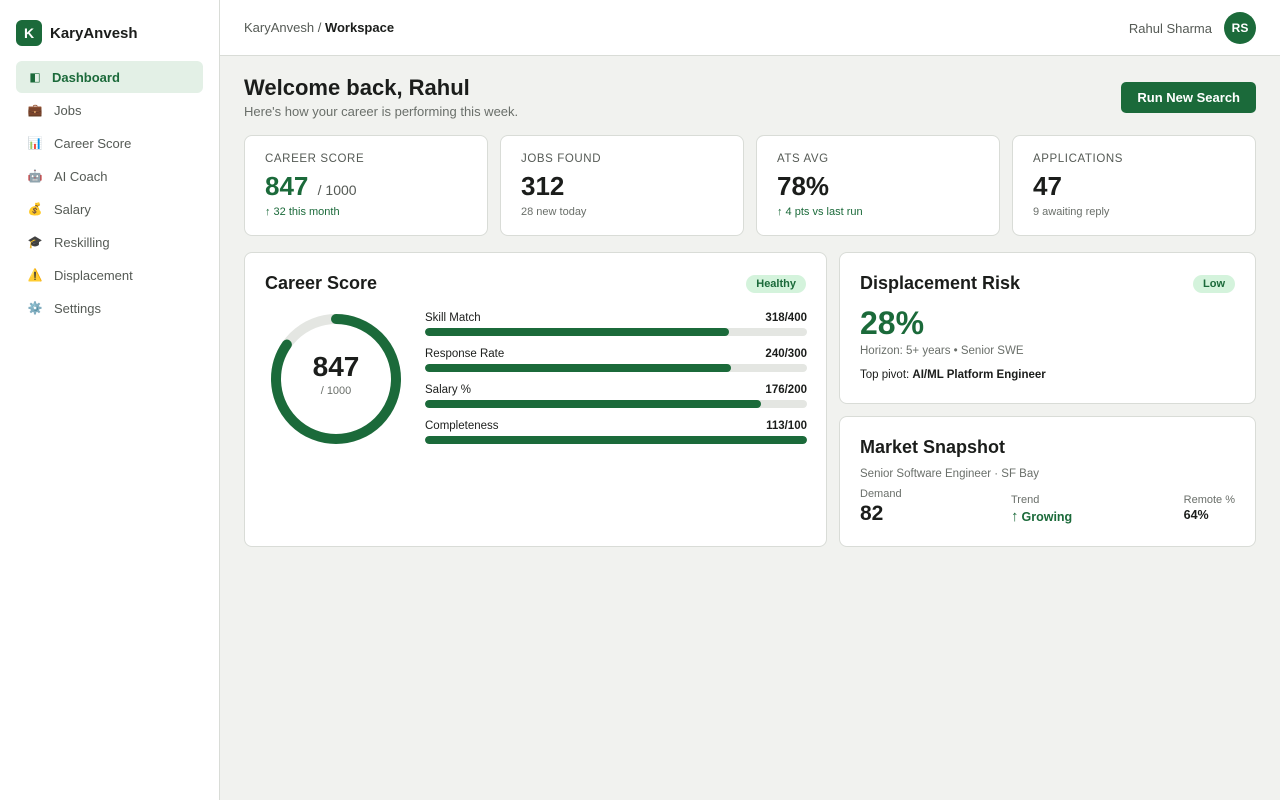  I want to click on bar-value: 176/200, so click(786, 390).